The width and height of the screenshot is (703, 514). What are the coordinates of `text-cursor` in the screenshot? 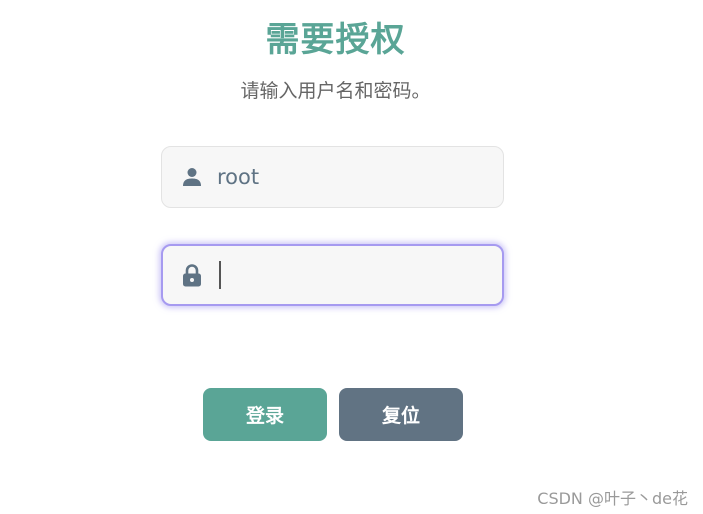 It's located at (220, 275).